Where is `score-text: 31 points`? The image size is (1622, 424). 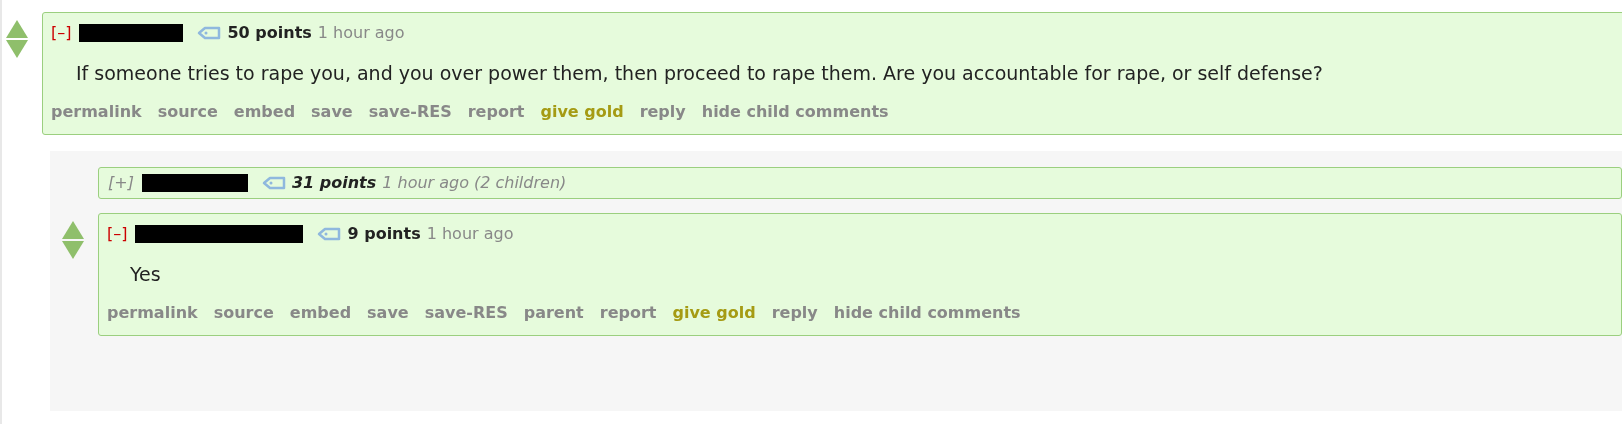 score-text: 31 points is located at coordinates (334, 183).